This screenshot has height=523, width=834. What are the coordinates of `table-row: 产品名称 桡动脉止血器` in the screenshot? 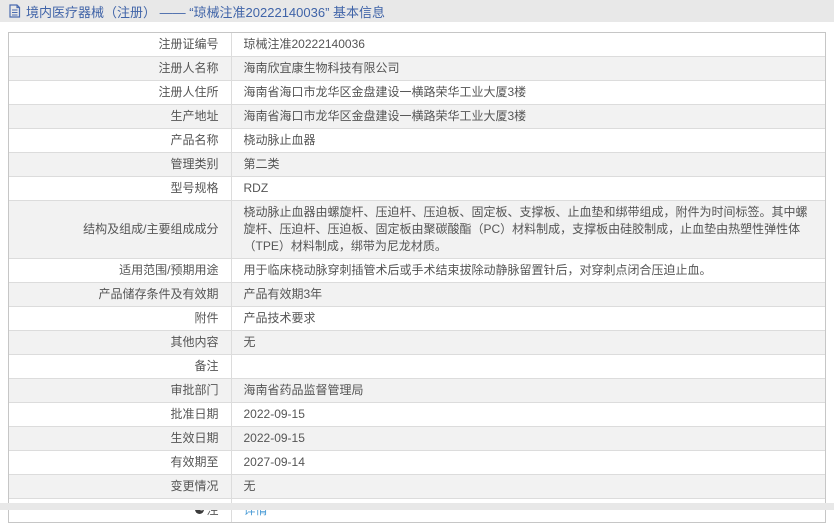 It's located at (417, 140).